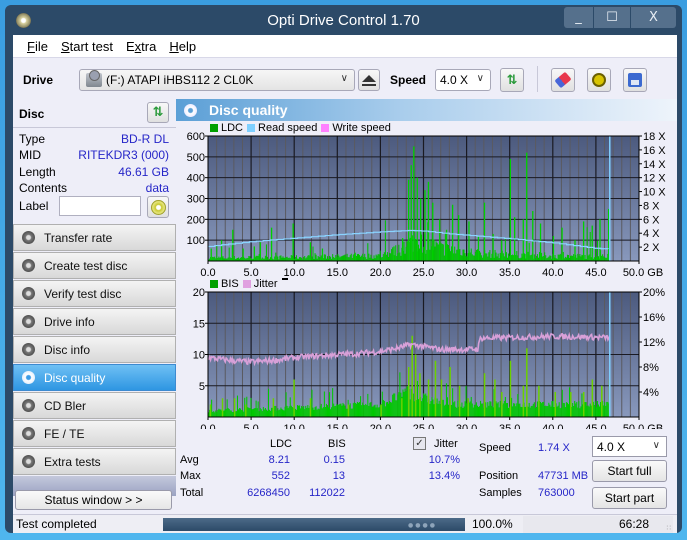  Describe the element at coordinates (512, 80) in the screenshot. I see `refresh-speed-button: ⇅` at that location.